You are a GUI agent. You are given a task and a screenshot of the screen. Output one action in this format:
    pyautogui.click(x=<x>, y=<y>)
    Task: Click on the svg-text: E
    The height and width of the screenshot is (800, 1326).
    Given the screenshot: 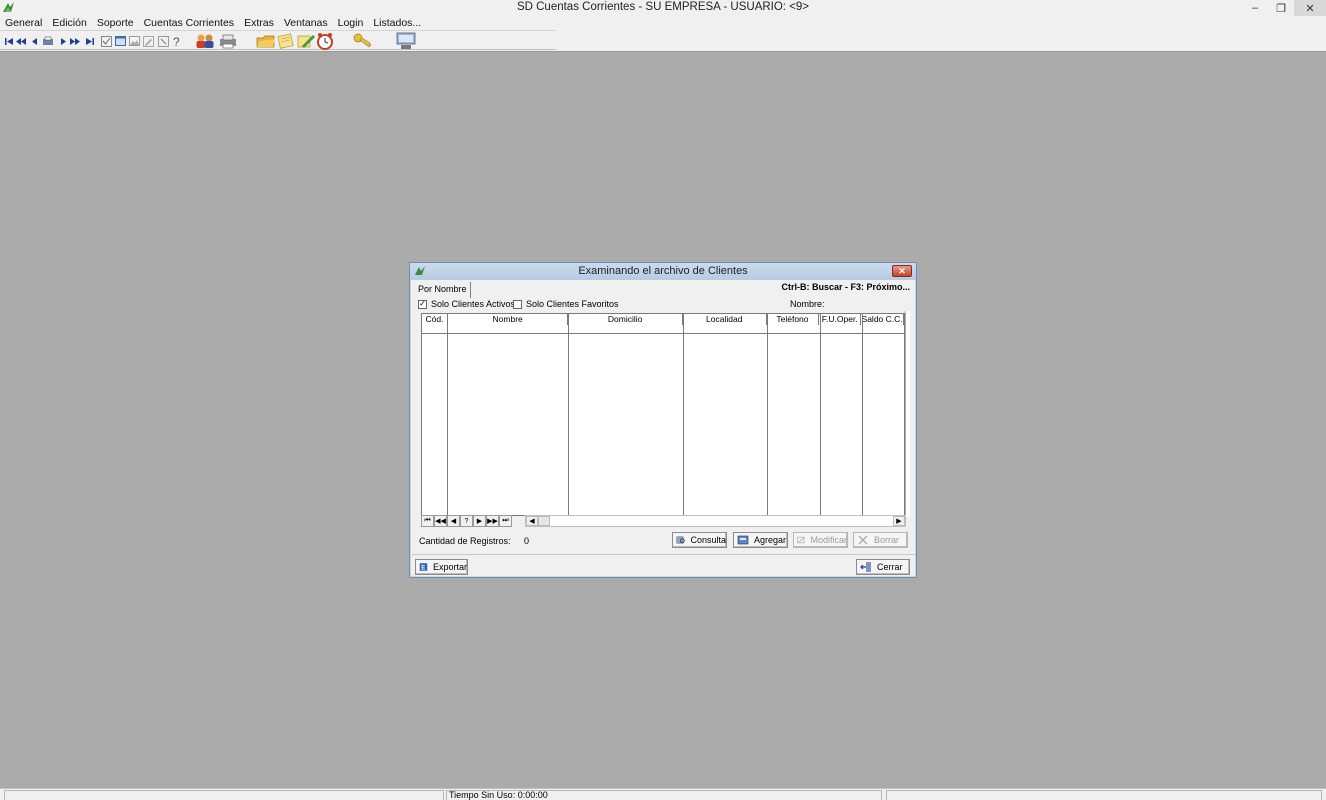 What is the action you would take?
    pyautogui.click(x=423, y=569)
    